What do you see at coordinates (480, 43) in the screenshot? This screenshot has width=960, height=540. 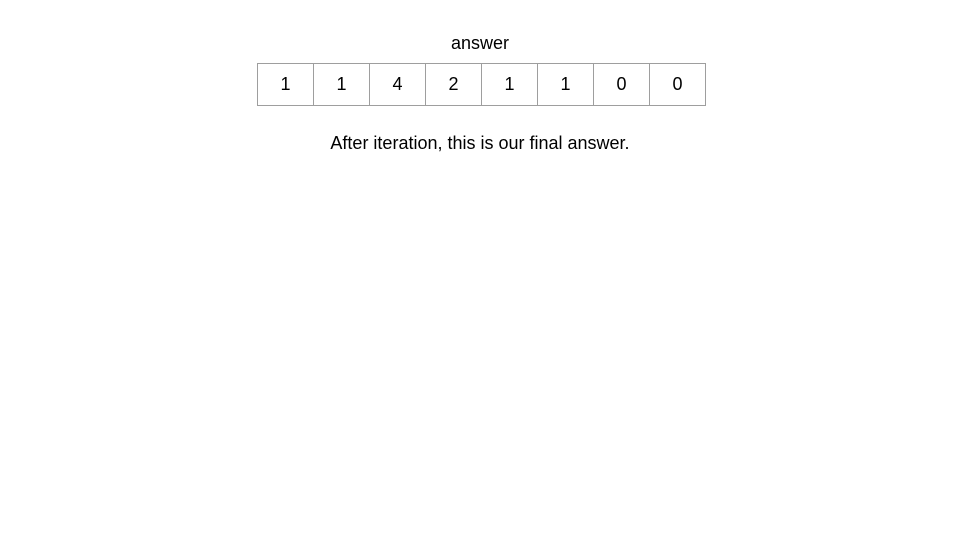 I see `array-label: answer` at bounding box center [480, 43].